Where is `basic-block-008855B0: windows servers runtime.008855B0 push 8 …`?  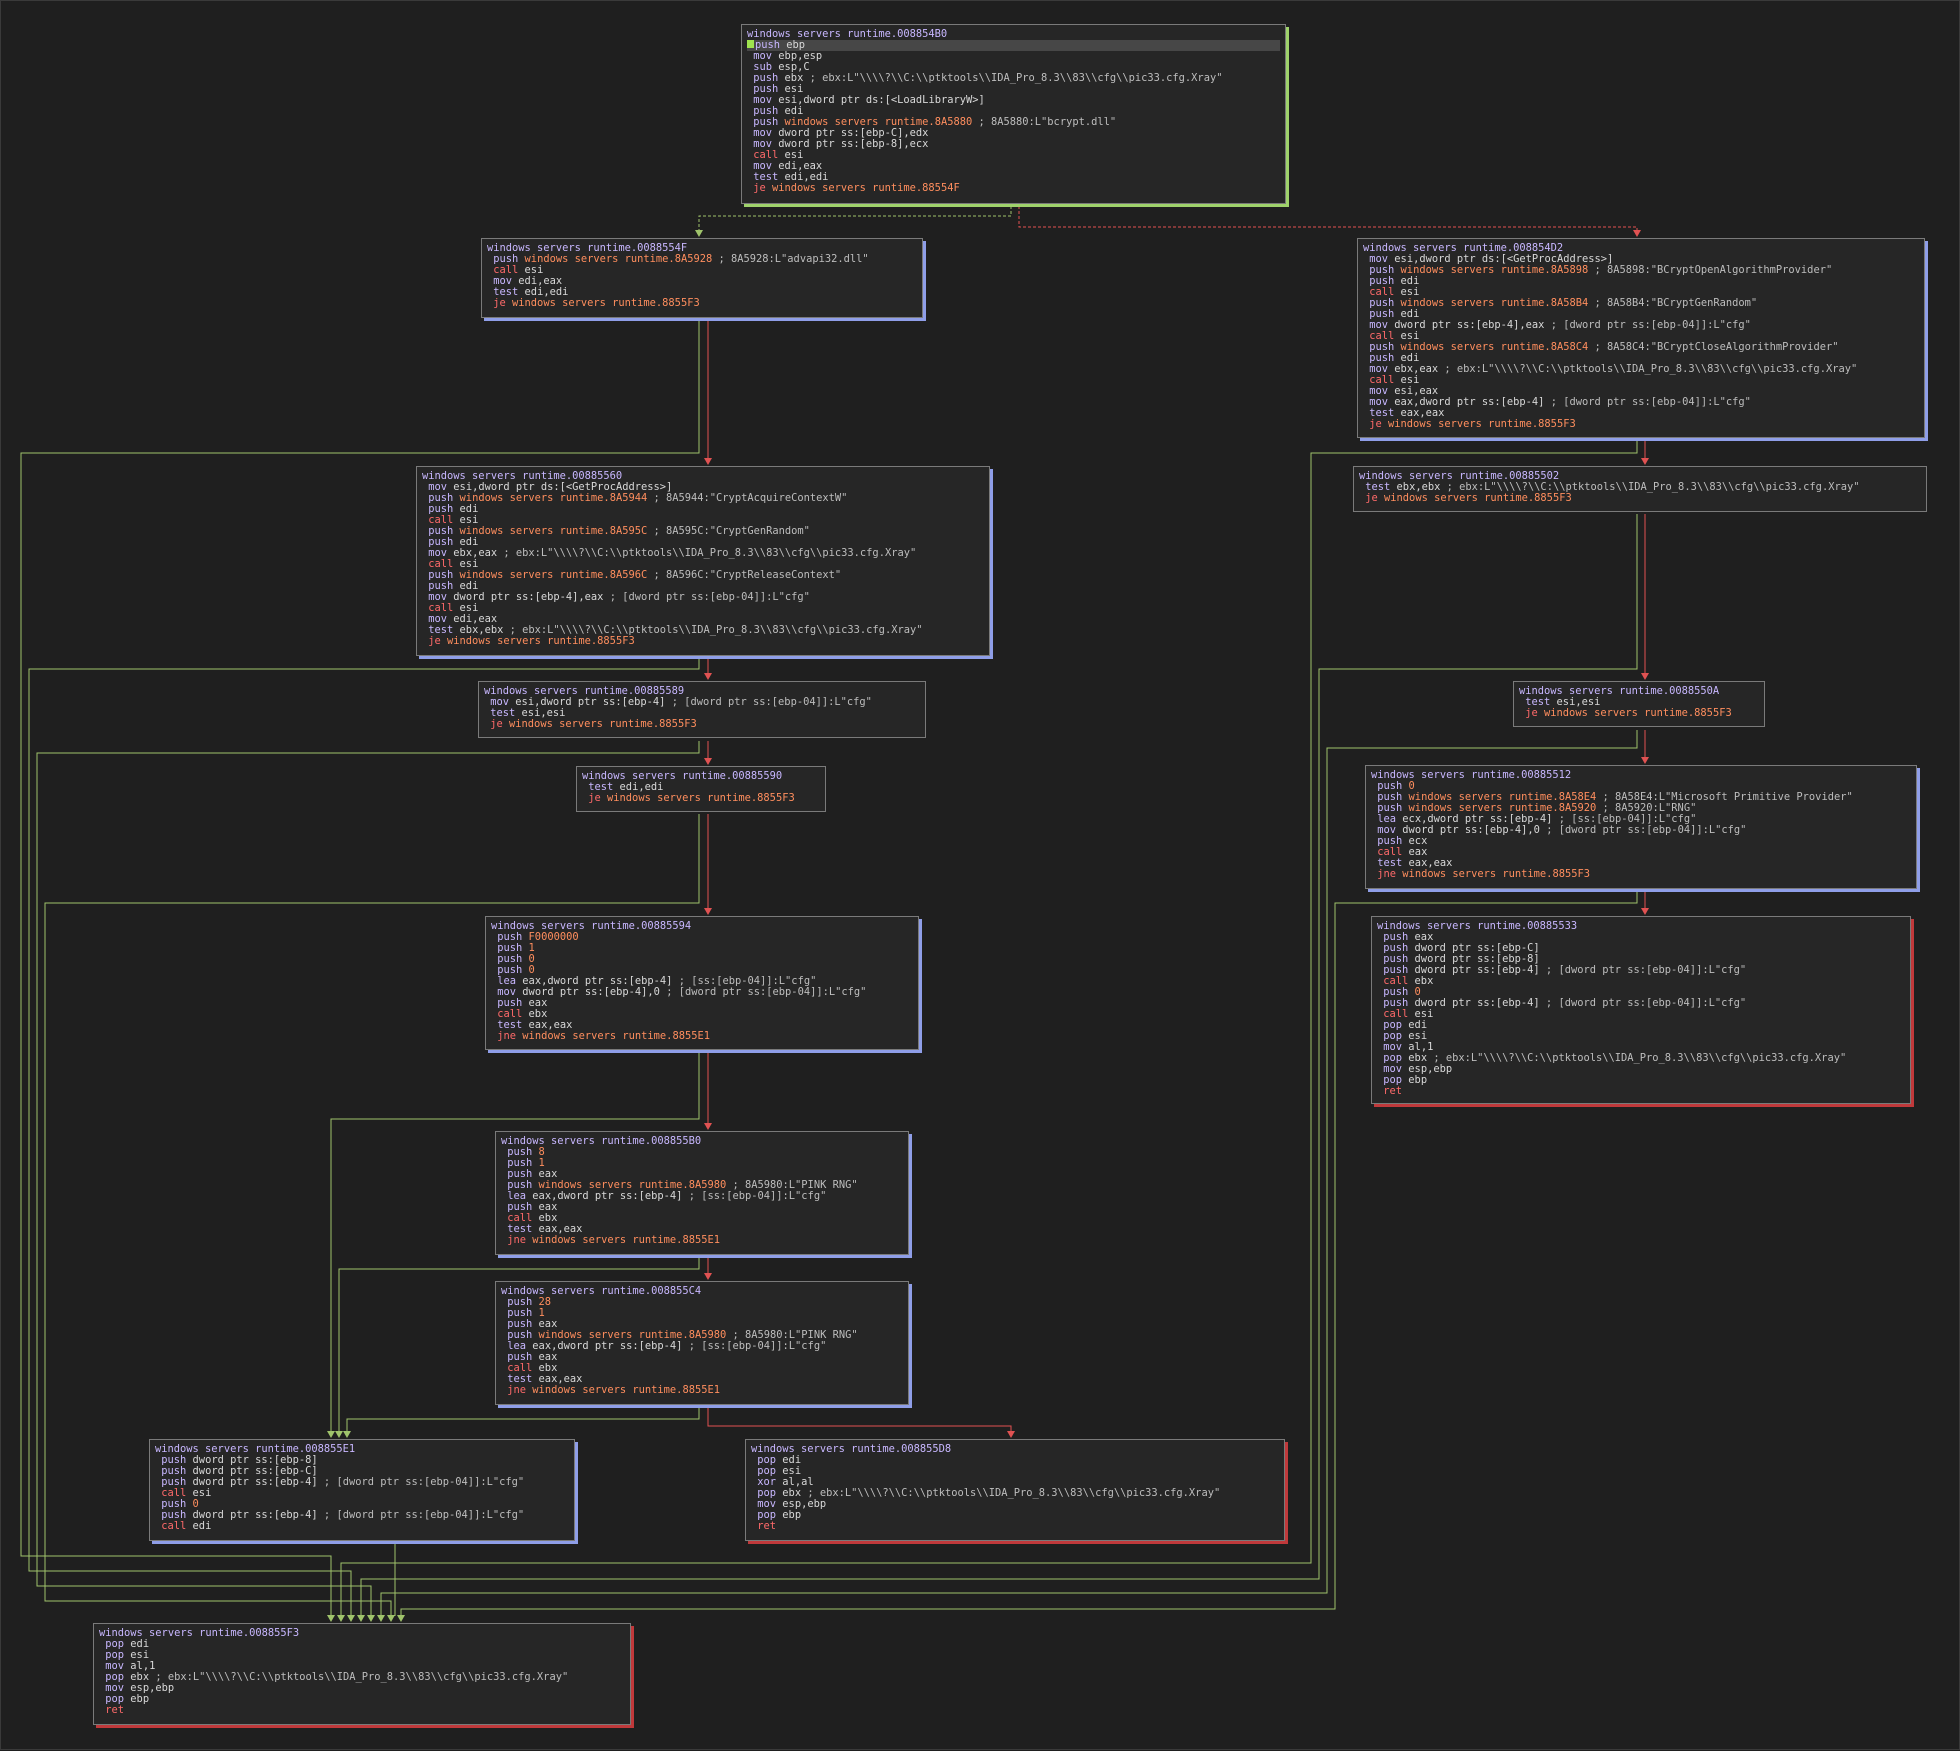 basic-block-008855B0: windows servers runtime.008855B0 push 8 … is located at coordinates (702, 1193).